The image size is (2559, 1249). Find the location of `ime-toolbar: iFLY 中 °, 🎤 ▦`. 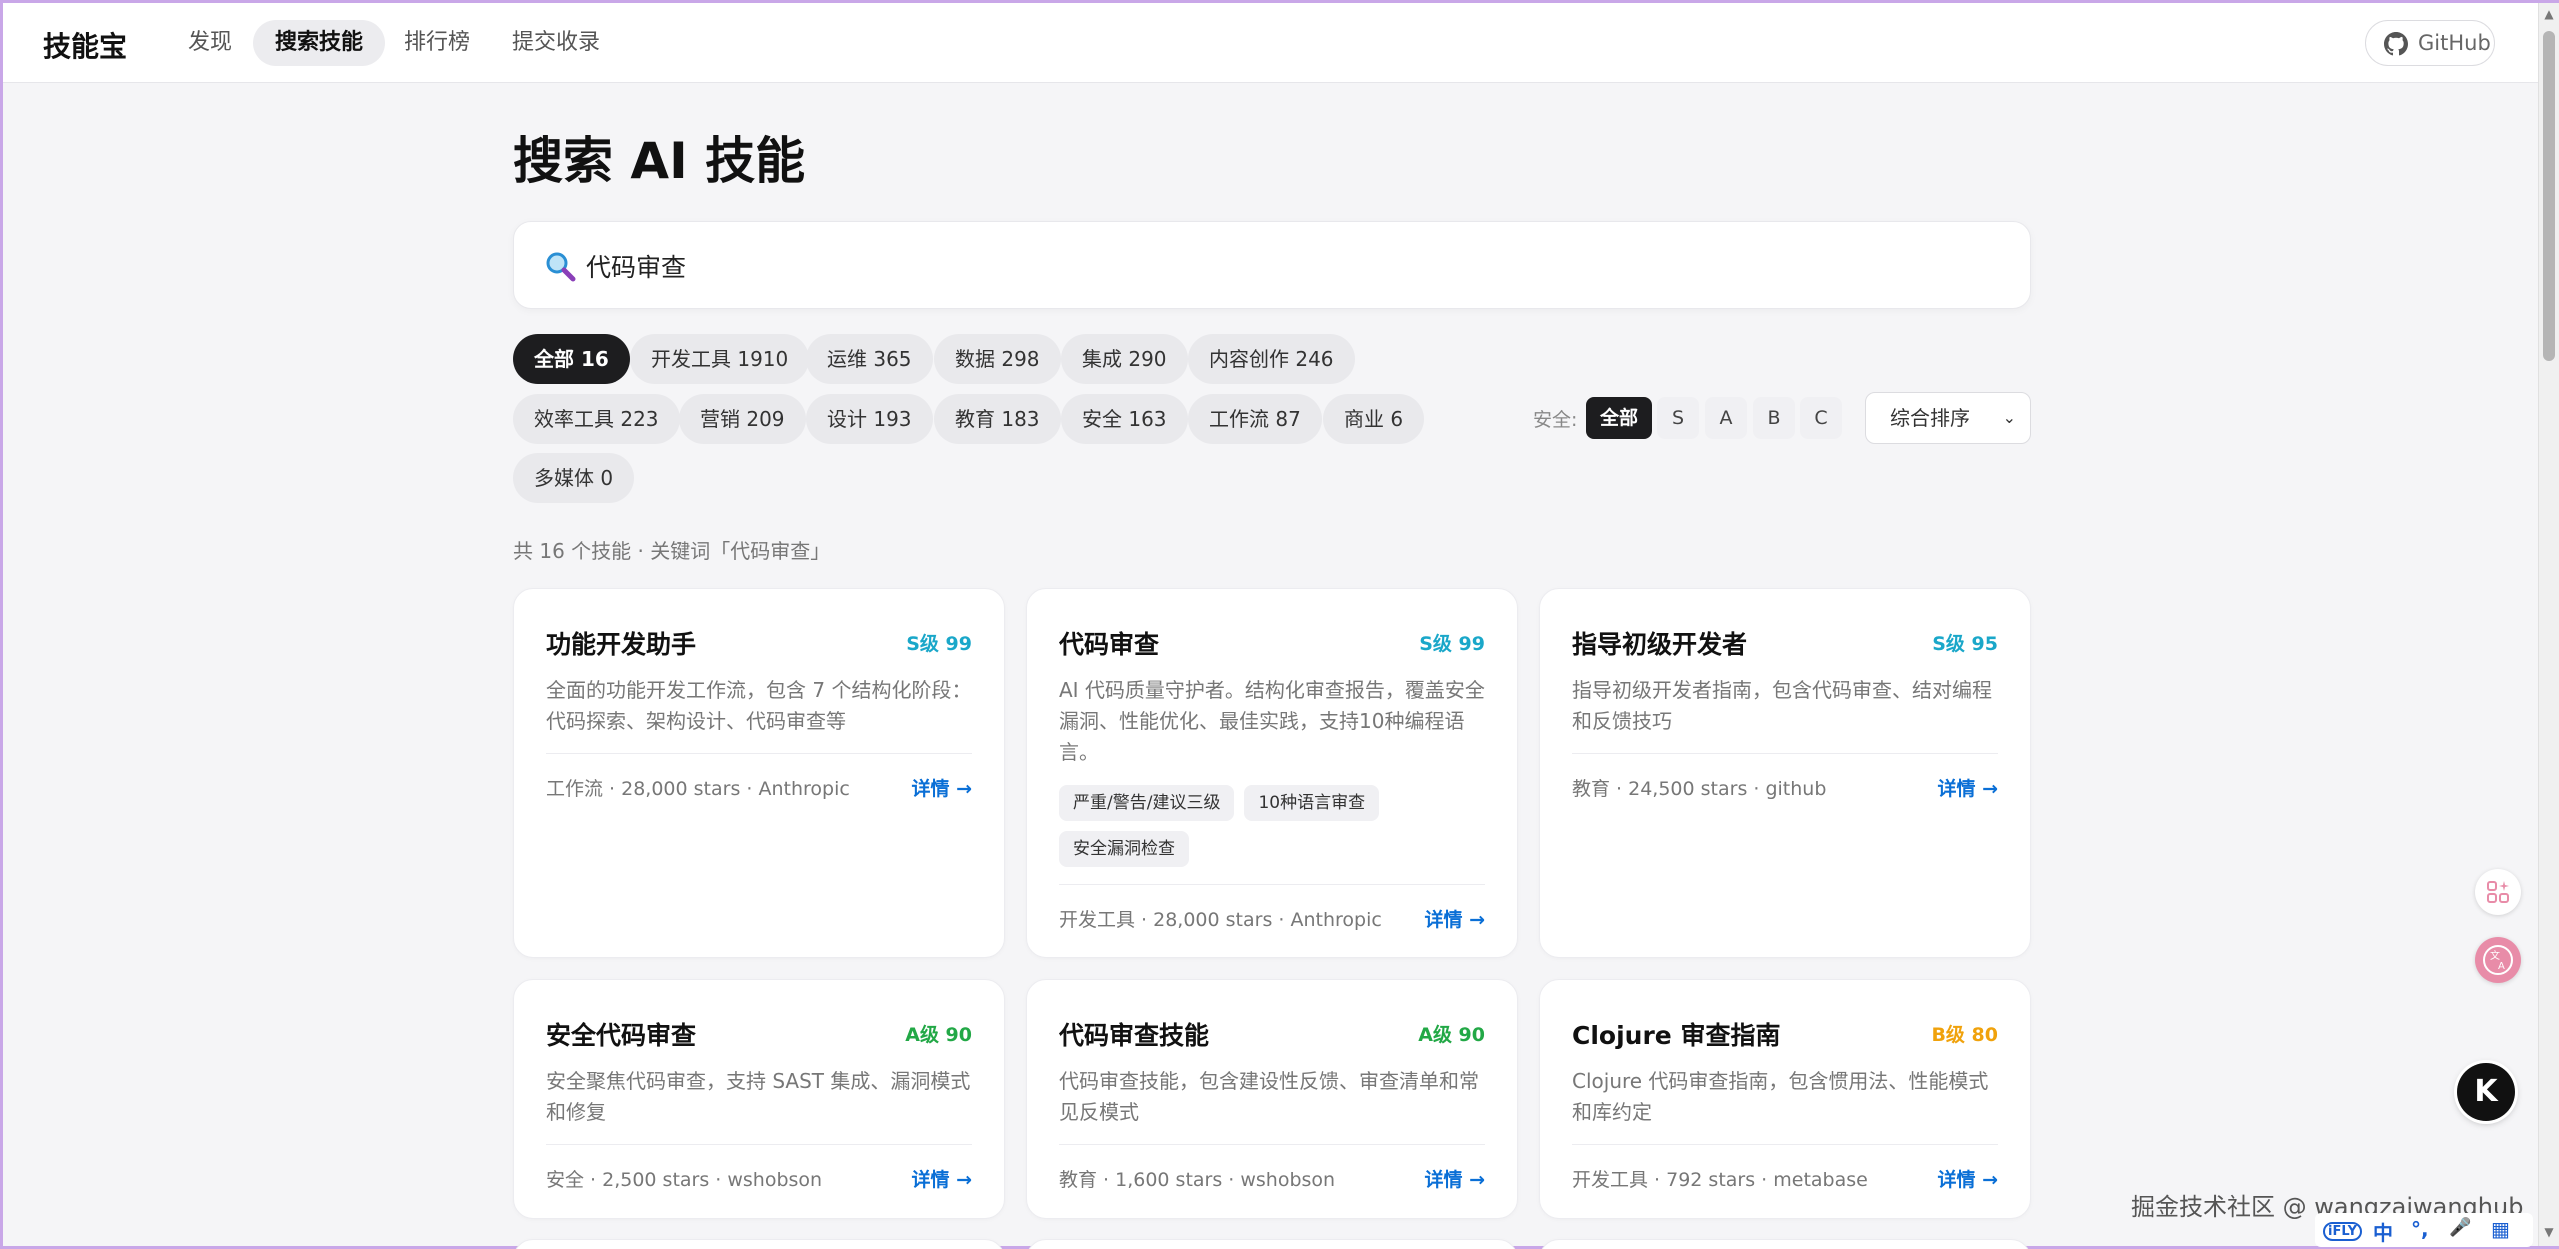

ime-toolbar: iFLY 中 °, 🎤 ▦ is located at coordinates (2424, 1230).